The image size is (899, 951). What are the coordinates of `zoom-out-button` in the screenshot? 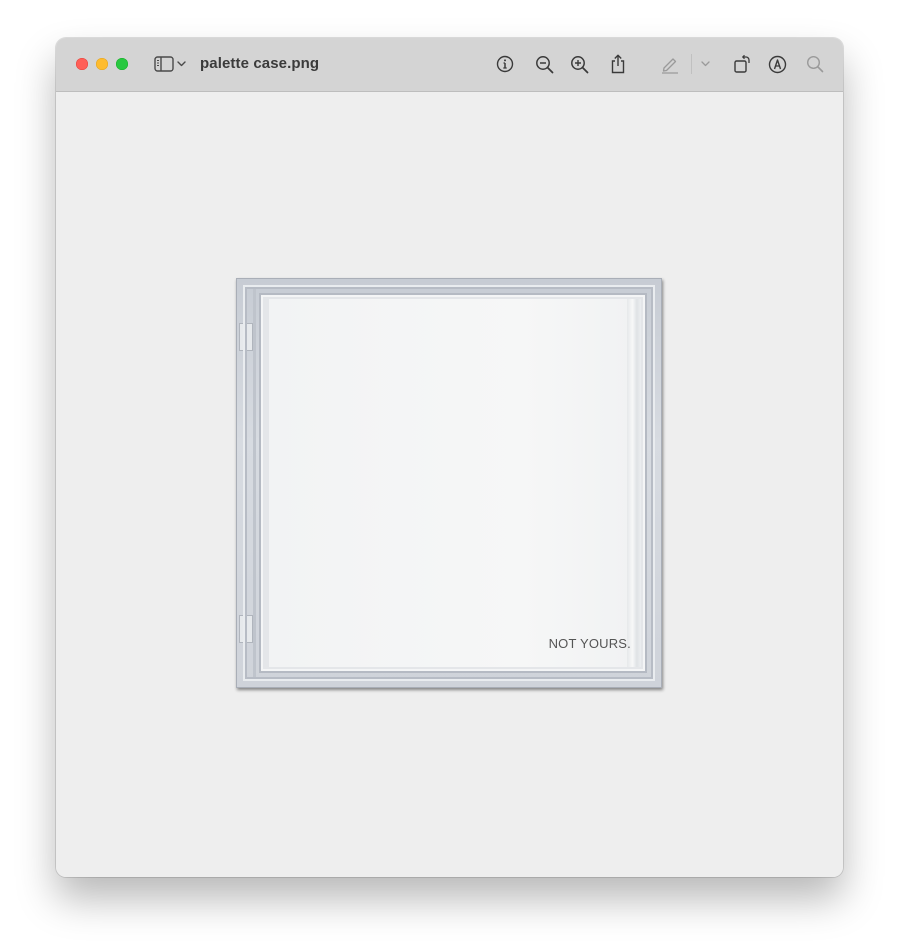 It's located at (544, 64).